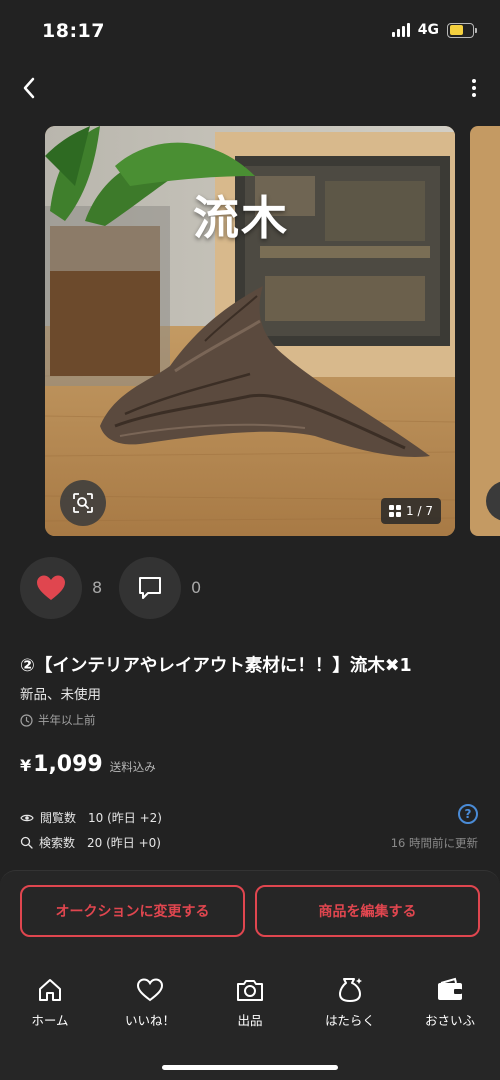 This screenshot has height=1080, width=500. I want to click on status-time: 18:17, so click(73, 31).